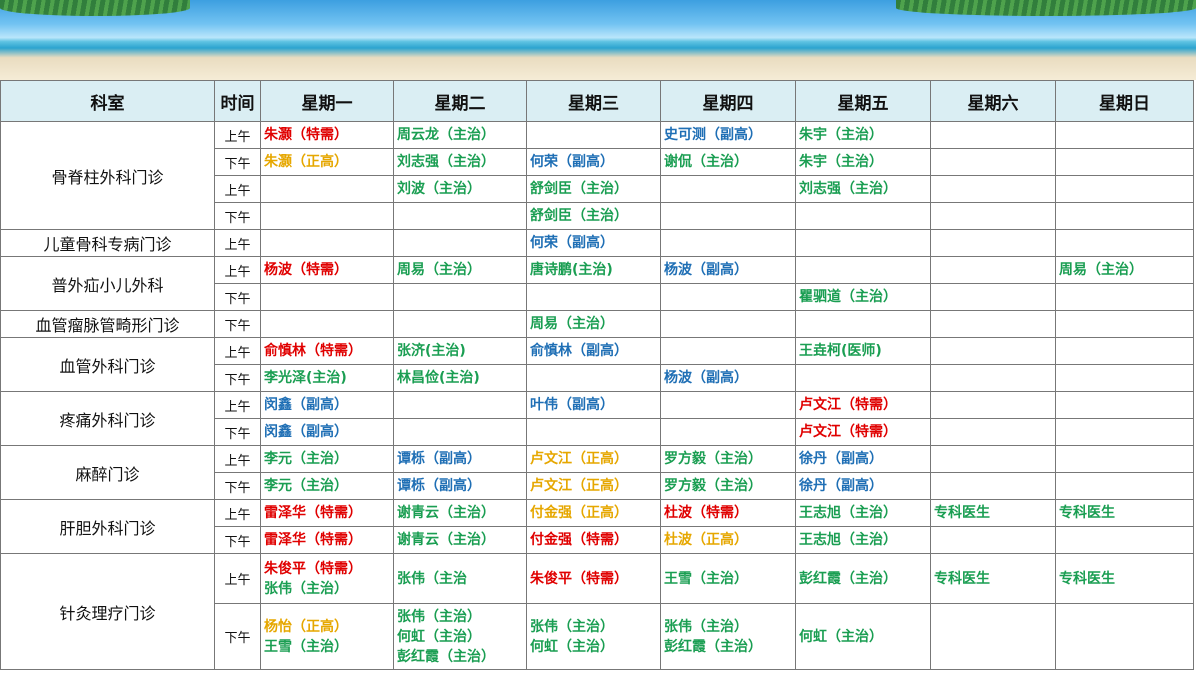 This screenshot has width=1196, height=674. Describe the element at coordinates (1087, 578) in the screenshot. I see `doctor-entry: 专科医生` at that location.